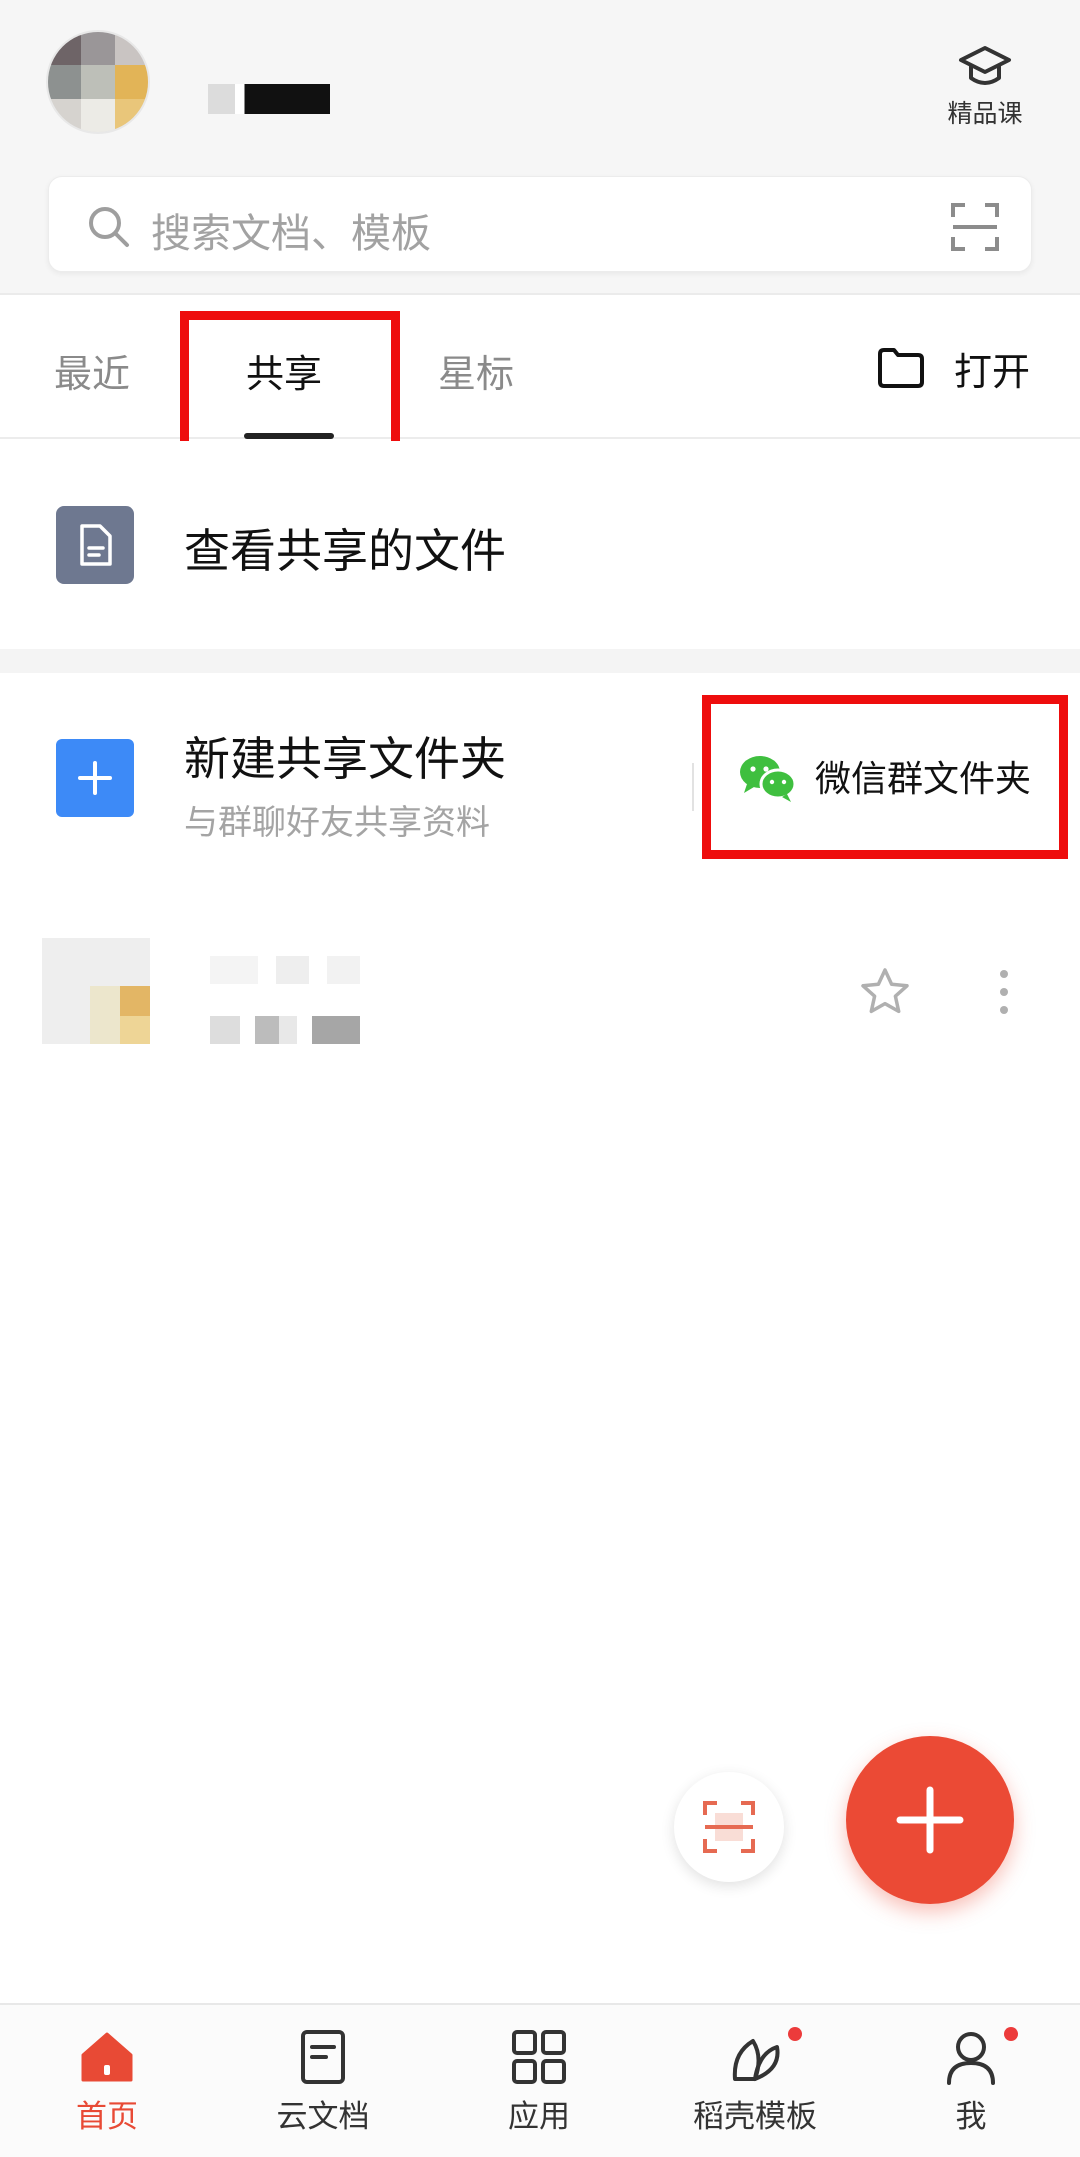  Describe the element at coordinates (975, 227) in the screenshot. I see `scan-icon` at that location.